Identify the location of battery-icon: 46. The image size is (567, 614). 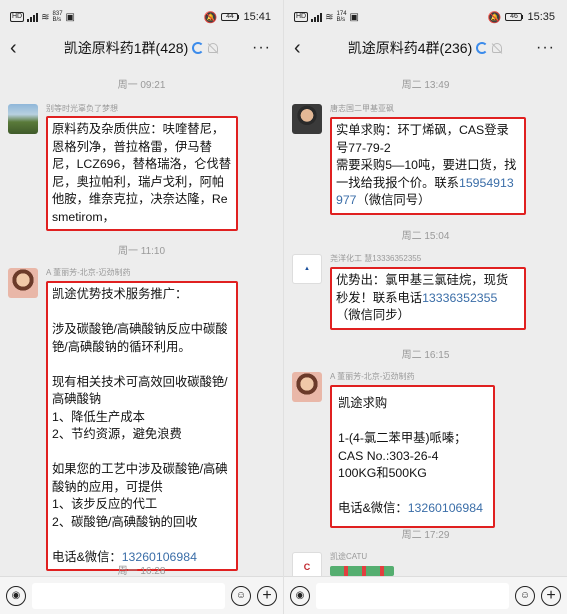
(514, 17).